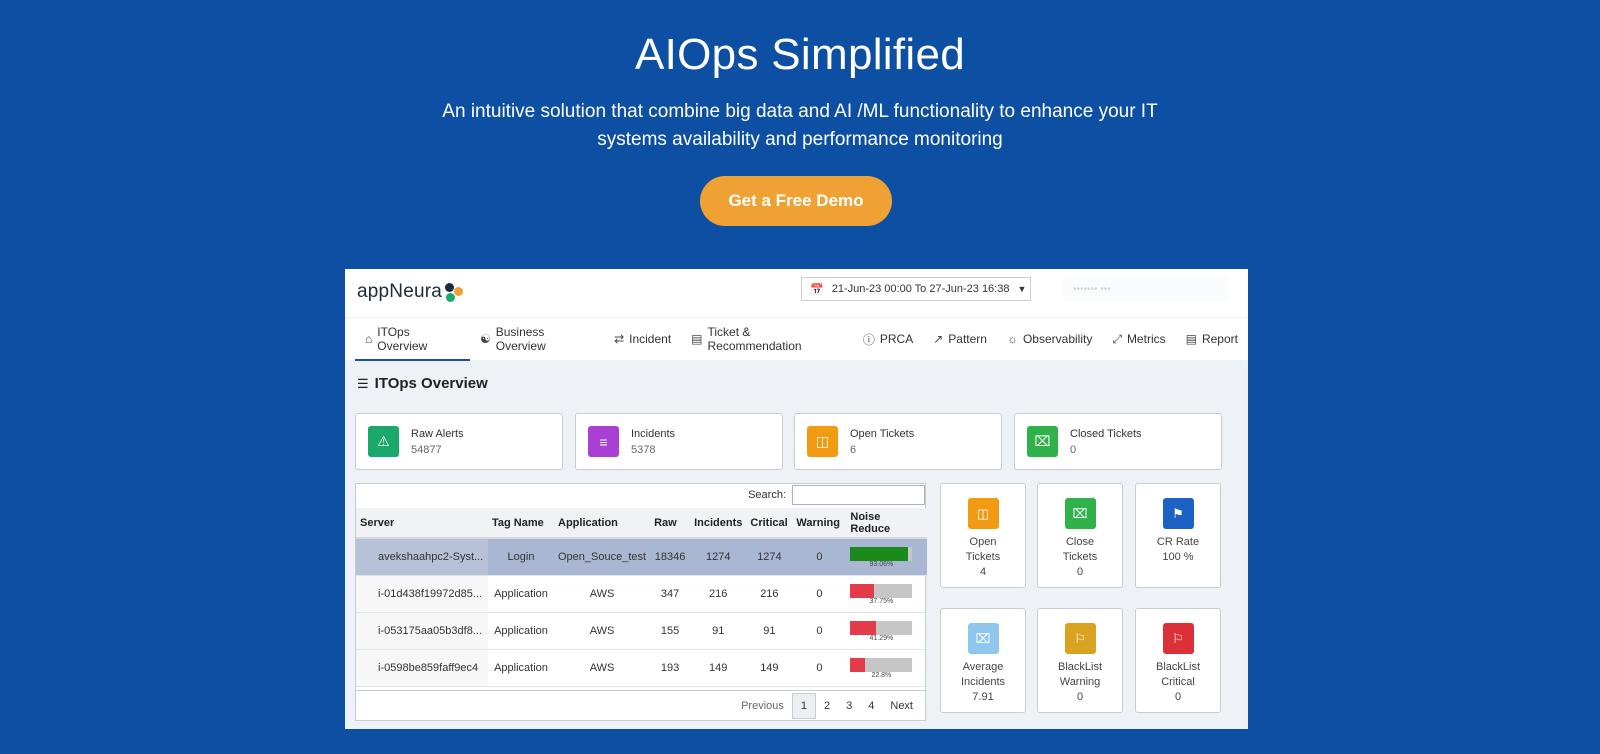  What do you see at coordinates (827, 706) in the screenshot?
I see `pager-page-2: 2` at bounding box center [827, 706].